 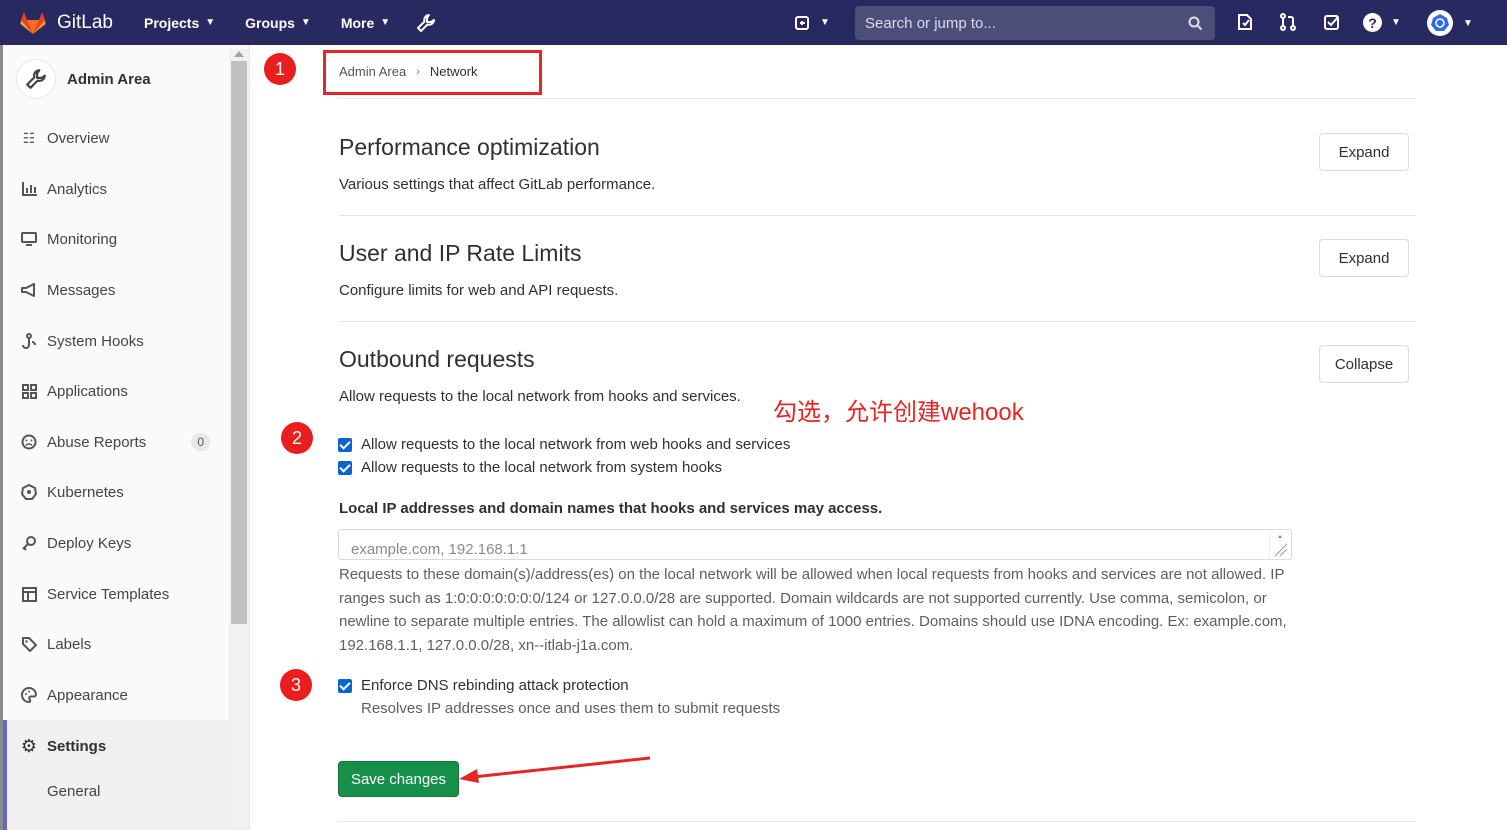 I want to click on sidebar-item-appearance: Appearance, so click(x=115, y=695).